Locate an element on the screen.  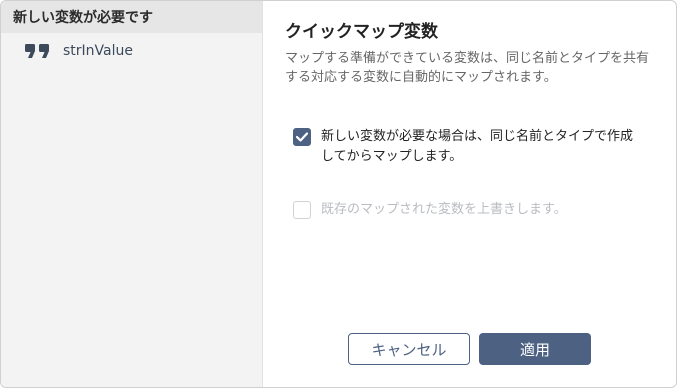
overwrite-label: 既存のマップされた変数を上書きします。 is located at coordinates (444, 209).